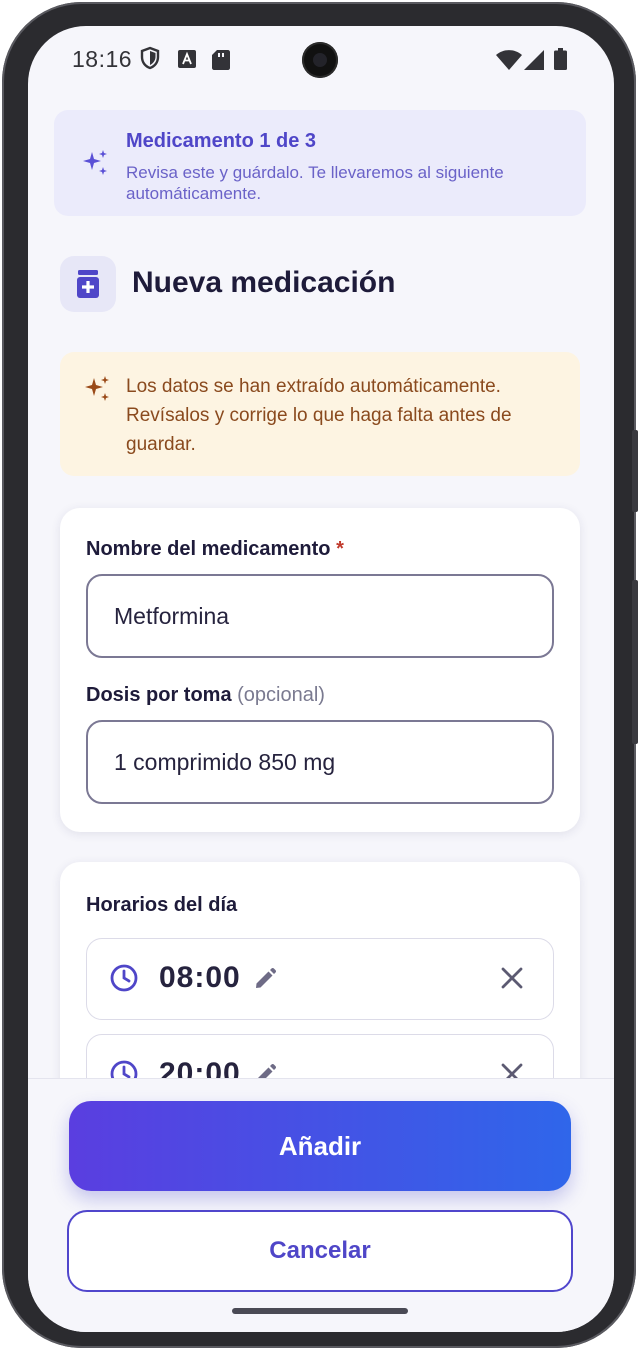 The height and width of the screenshot is (1352, 640). I want to click on medication-icon, so click(88, 284).